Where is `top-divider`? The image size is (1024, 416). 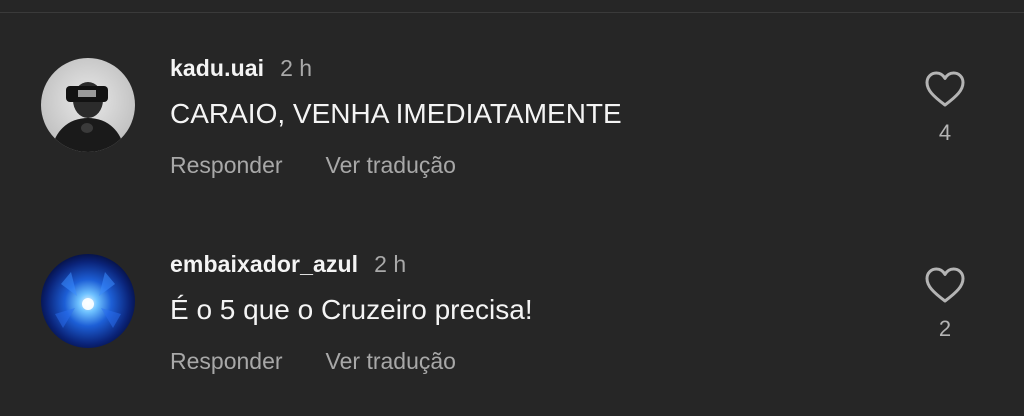
top-divider is located at coordinates (512, 12).